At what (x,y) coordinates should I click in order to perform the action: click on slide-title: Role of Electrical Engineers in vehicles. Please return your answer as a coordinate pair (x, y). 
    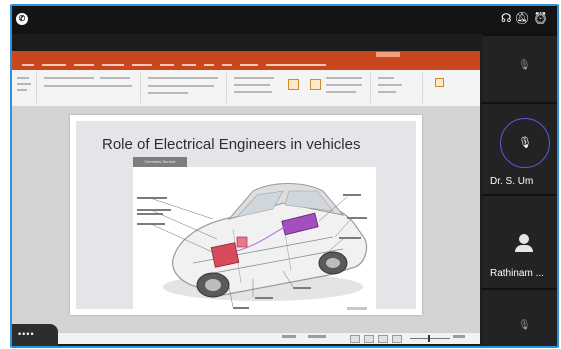
    Looking at the image, I should click on (231, 144).